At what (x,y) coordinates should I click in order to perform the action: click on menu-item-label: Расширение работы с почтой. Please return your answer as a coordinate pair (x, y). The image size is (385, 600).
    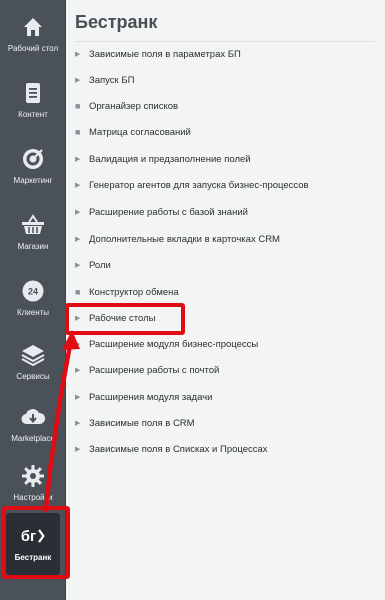
    Looking at the image, I should click on (154, 370).